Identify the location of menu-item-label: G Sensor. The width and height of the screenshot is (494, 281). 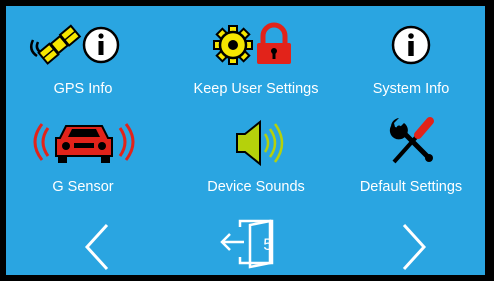
(83, 187).